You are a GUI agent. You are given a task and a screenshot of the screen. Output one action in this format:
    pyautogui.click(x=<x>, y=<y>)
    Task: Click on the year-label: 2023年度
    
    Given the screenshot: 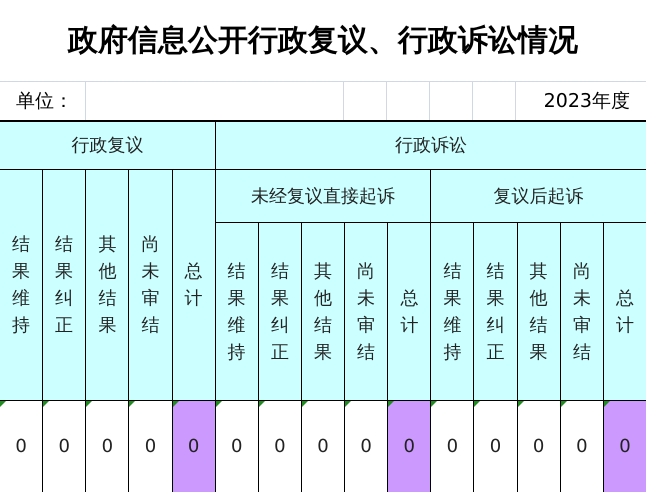 What is the action you would take?
    pyautogui.click(x=587, y=101)
    